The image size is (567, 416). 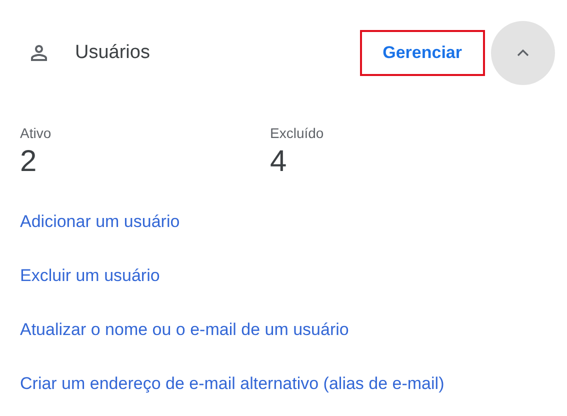 What do you see at coordinates (232, 384) in the screenshot?
I see `help-link: Criar um endereço de e-mail alternativo (alias de e-mail)` at bounding box center [232, 384].